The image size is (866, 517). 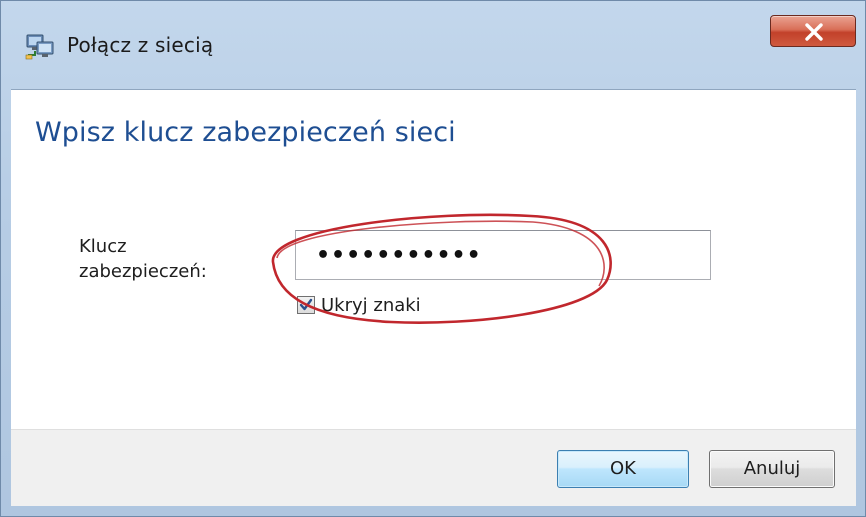 I want to click on hide-characters-checkbox: Ukryj znaki, so click(x=359, y=305).